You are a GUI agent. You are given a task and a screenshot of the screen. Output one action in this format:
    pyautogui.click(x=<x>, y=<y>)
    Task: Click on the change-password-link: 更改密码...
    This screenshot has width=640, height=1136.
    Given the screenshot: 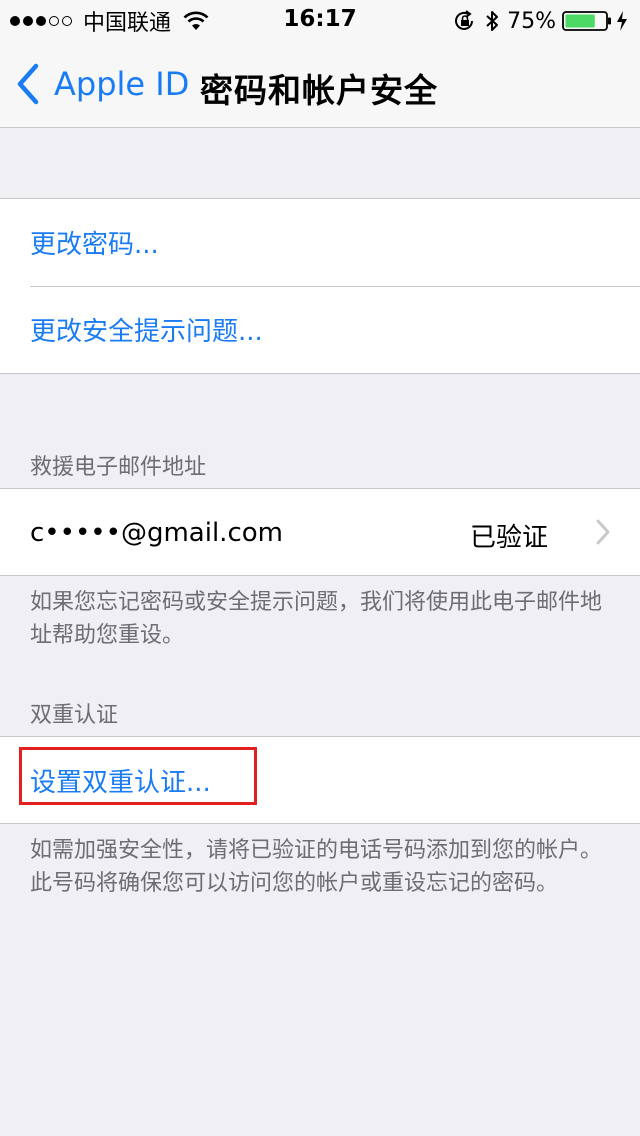 What is the action you would take?
    pyautogui.click(x=94, y=242)
    